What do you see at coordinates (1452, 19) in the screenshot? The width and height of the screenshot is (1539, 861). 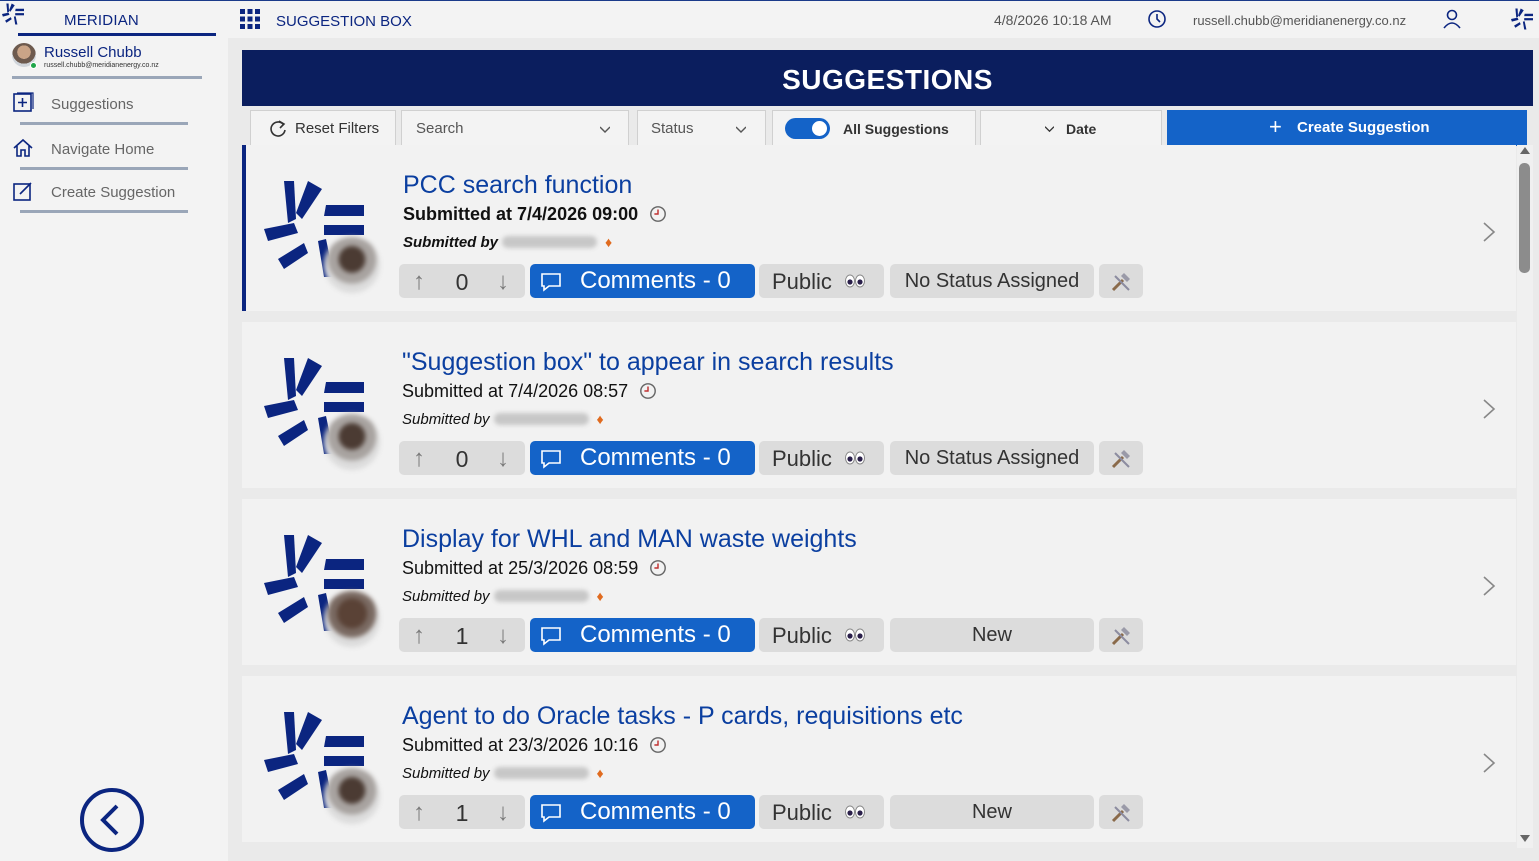 I see `user-icon` at bounding box center [1452, 19].